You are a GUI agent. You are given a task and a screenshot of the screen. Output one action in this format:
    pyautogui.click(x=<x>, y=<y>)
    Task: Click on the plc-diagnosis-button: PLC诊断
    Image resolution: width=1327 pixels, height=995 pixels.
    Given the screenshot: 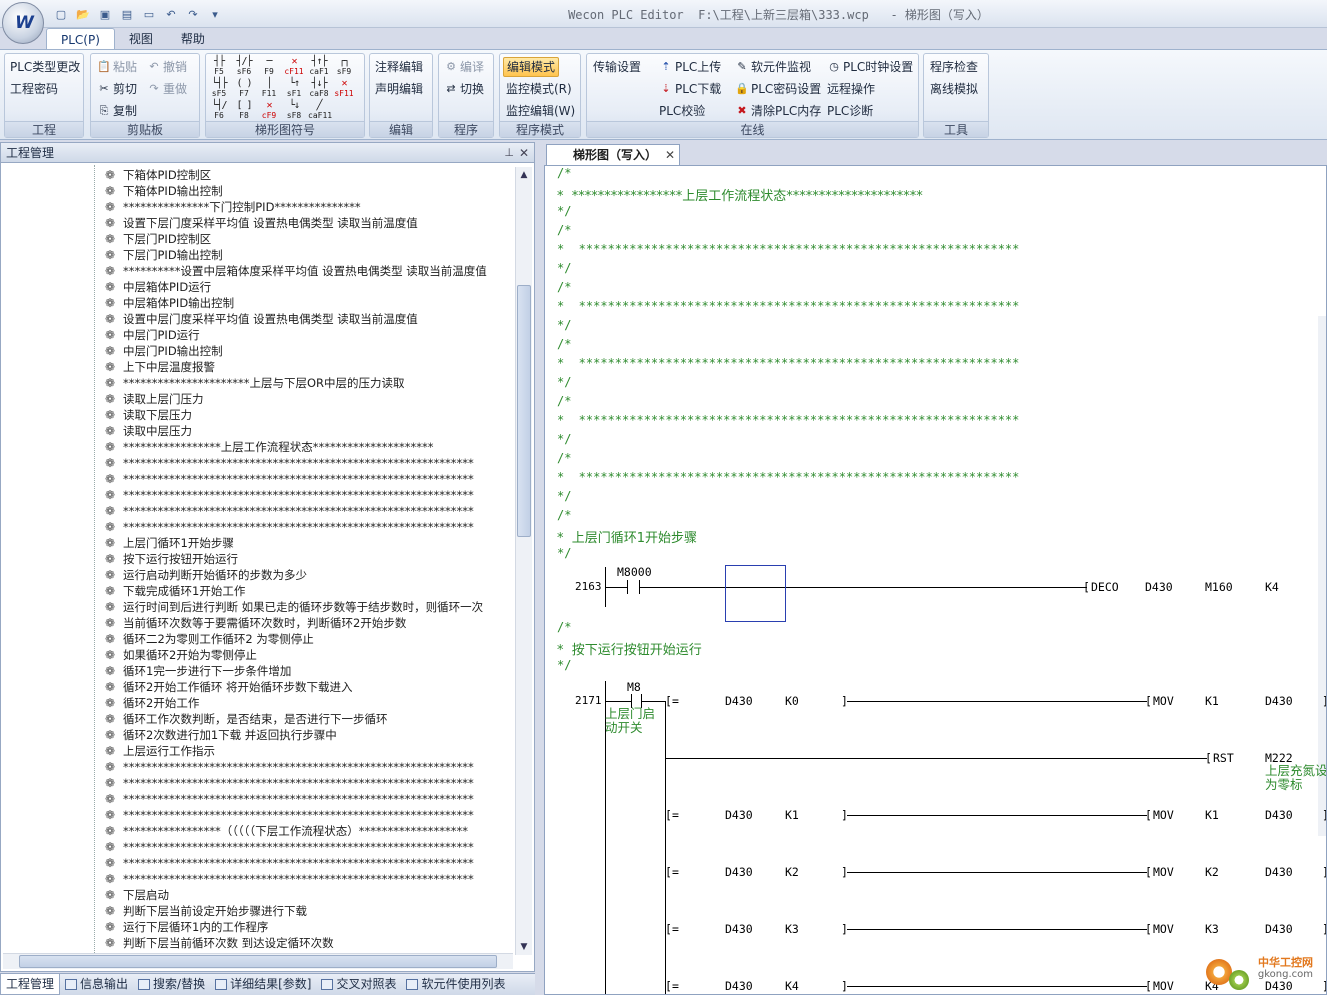 What is the action you would take?
    pyautogui.click(x=850, y=111)
    